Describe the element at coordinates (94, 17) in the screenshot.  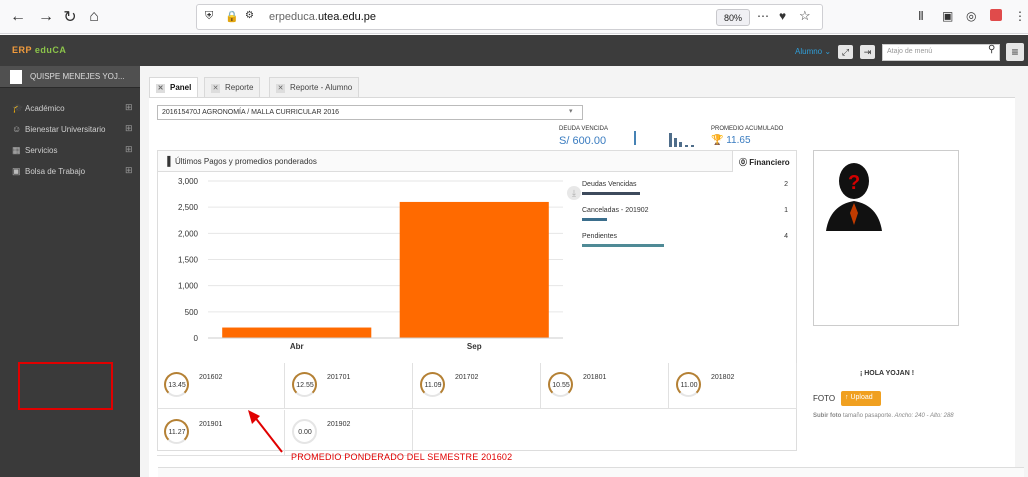
I see `home-icon: ⌂` at that location.